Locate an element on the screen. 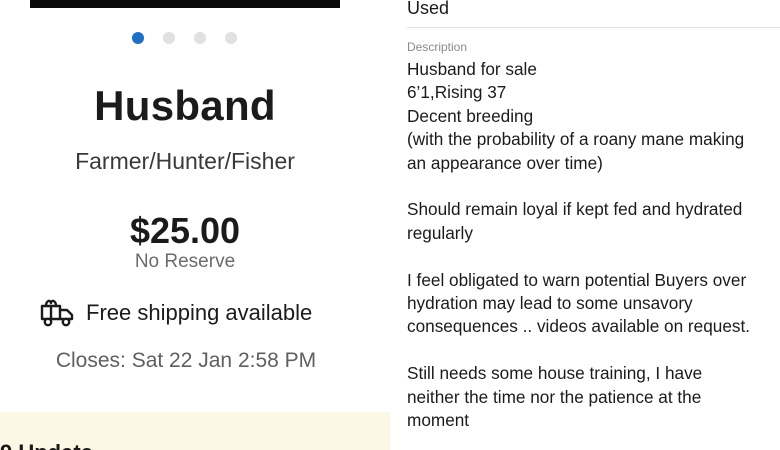 Image resolution: width=780 pixels, height=450 pixels. shipping-label: Free shipping available is located at coordinates (199, 312).